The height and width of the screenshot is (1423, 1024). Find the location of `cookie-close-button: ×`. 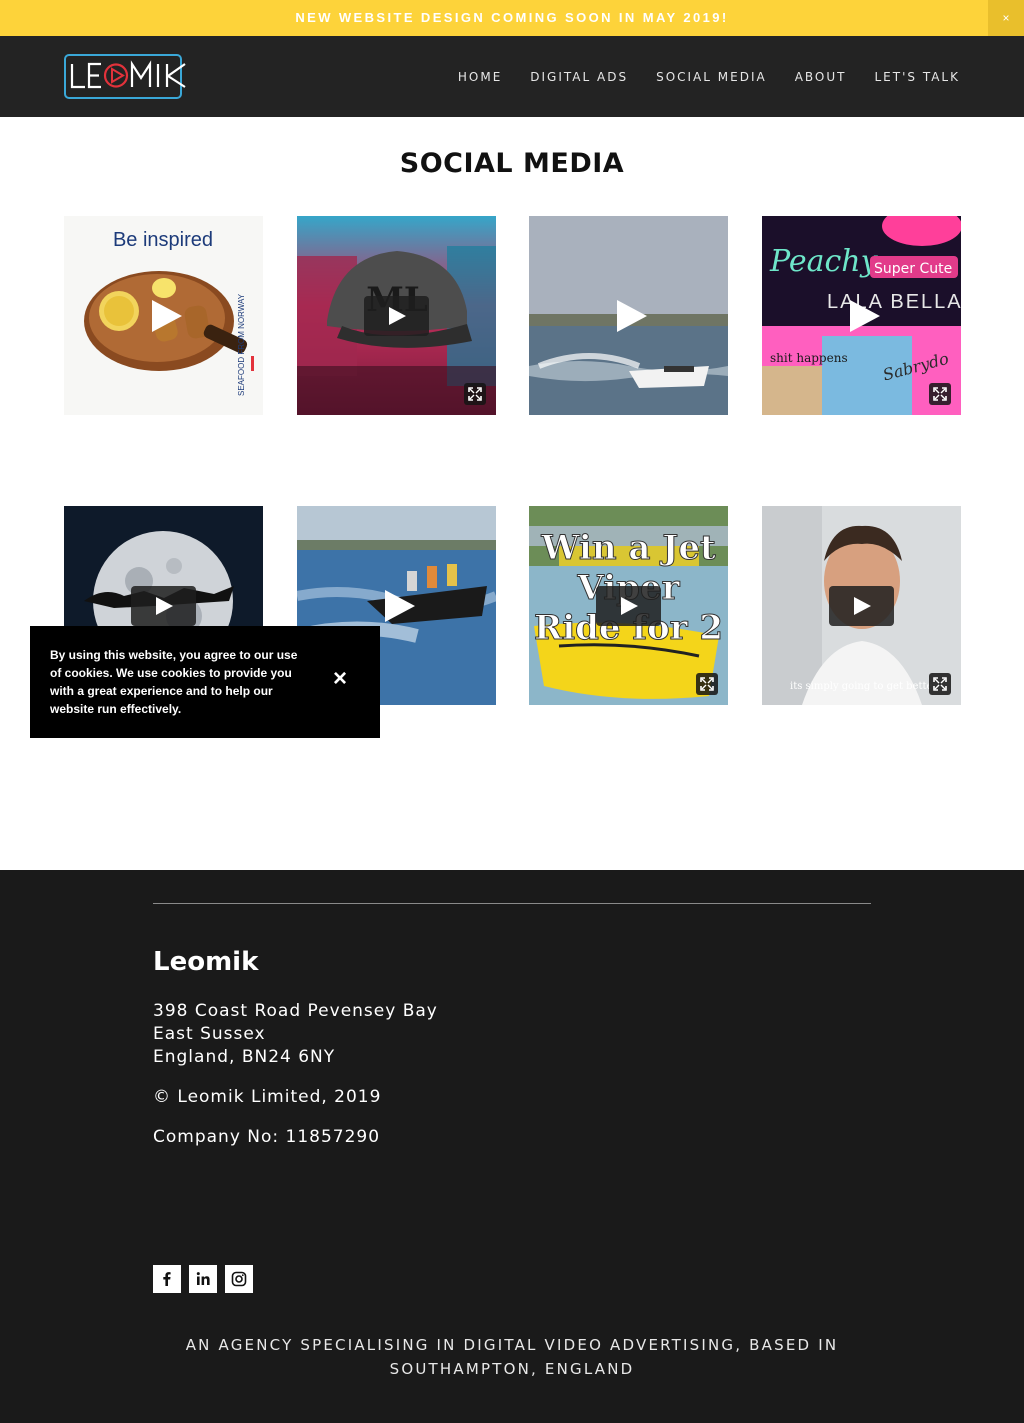

cookie-close-button: × is located at coordinates (340, 679).